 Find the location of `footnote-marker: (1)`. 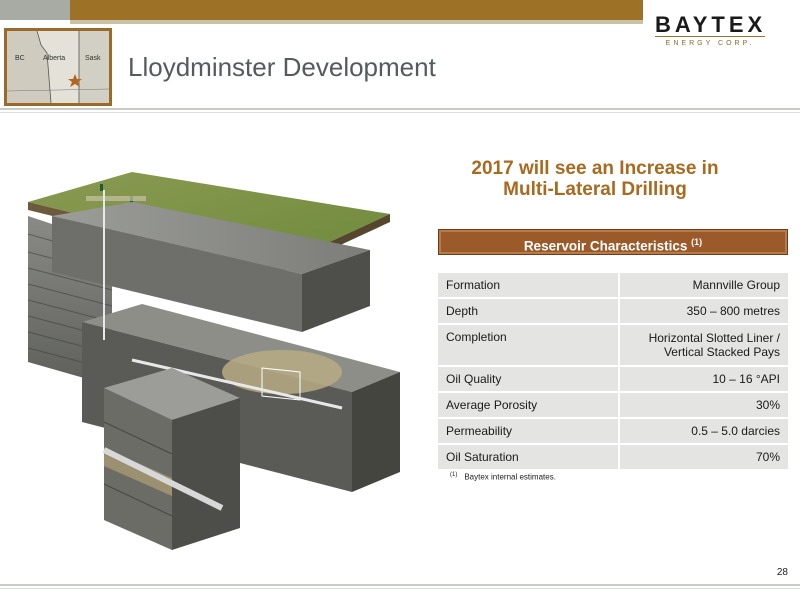

footnote-marker: (1) is located at coordinates (454, 475).